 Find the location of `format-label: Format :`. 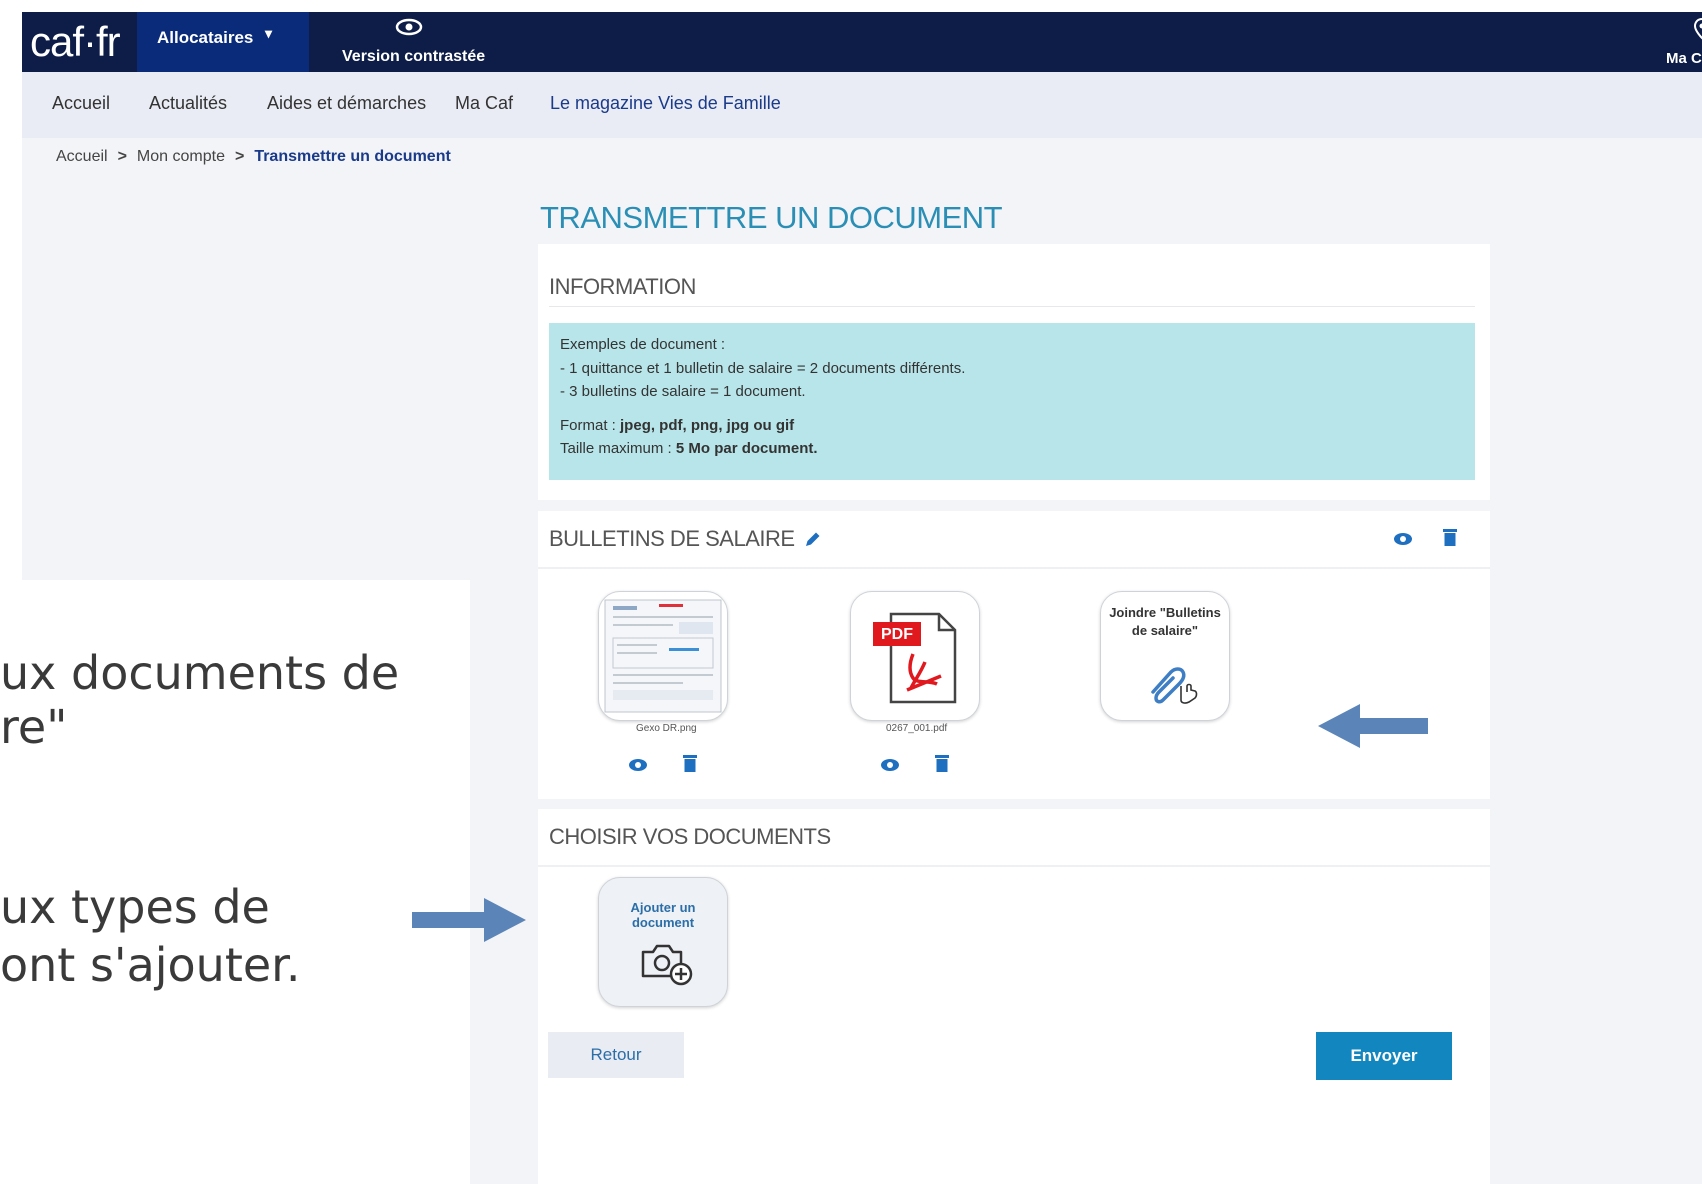

format-label: Format : is located at coordinates (590, 425).